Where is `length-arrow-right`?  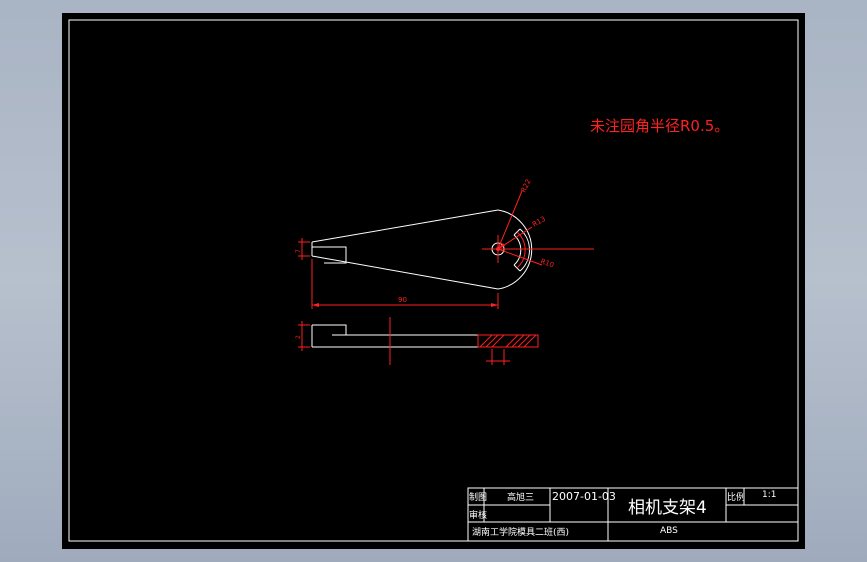 length-arrow-right is located at coordinates (494, 305).